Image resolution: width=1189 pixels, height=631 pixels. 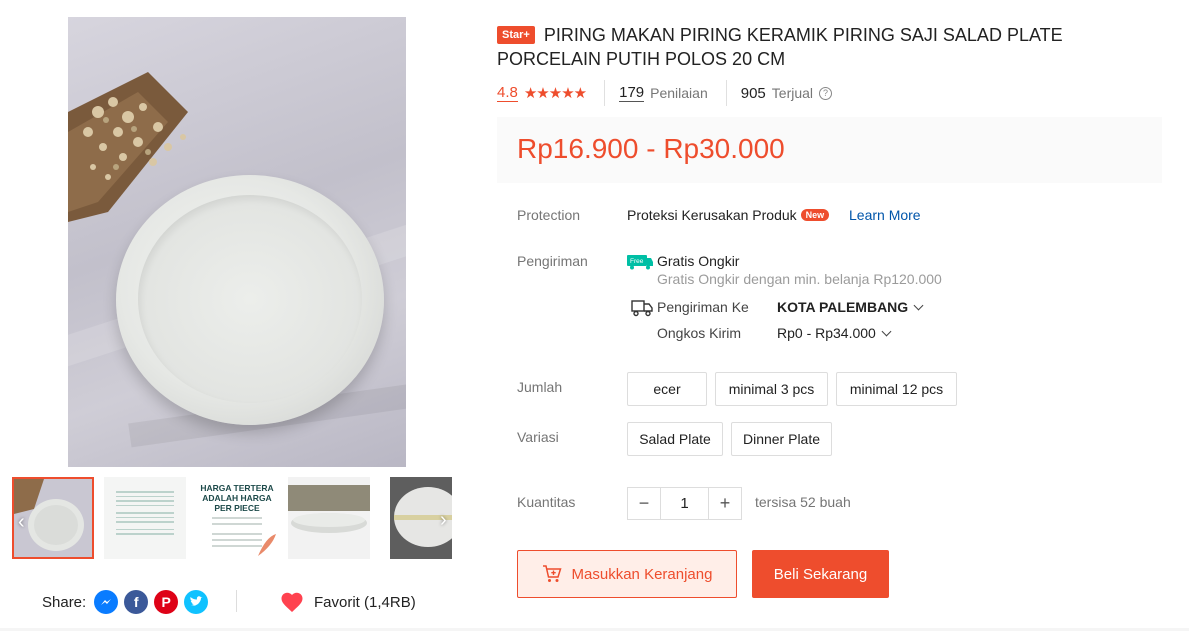 I want to click on sold-count: 905, so click(x=753, y=93).